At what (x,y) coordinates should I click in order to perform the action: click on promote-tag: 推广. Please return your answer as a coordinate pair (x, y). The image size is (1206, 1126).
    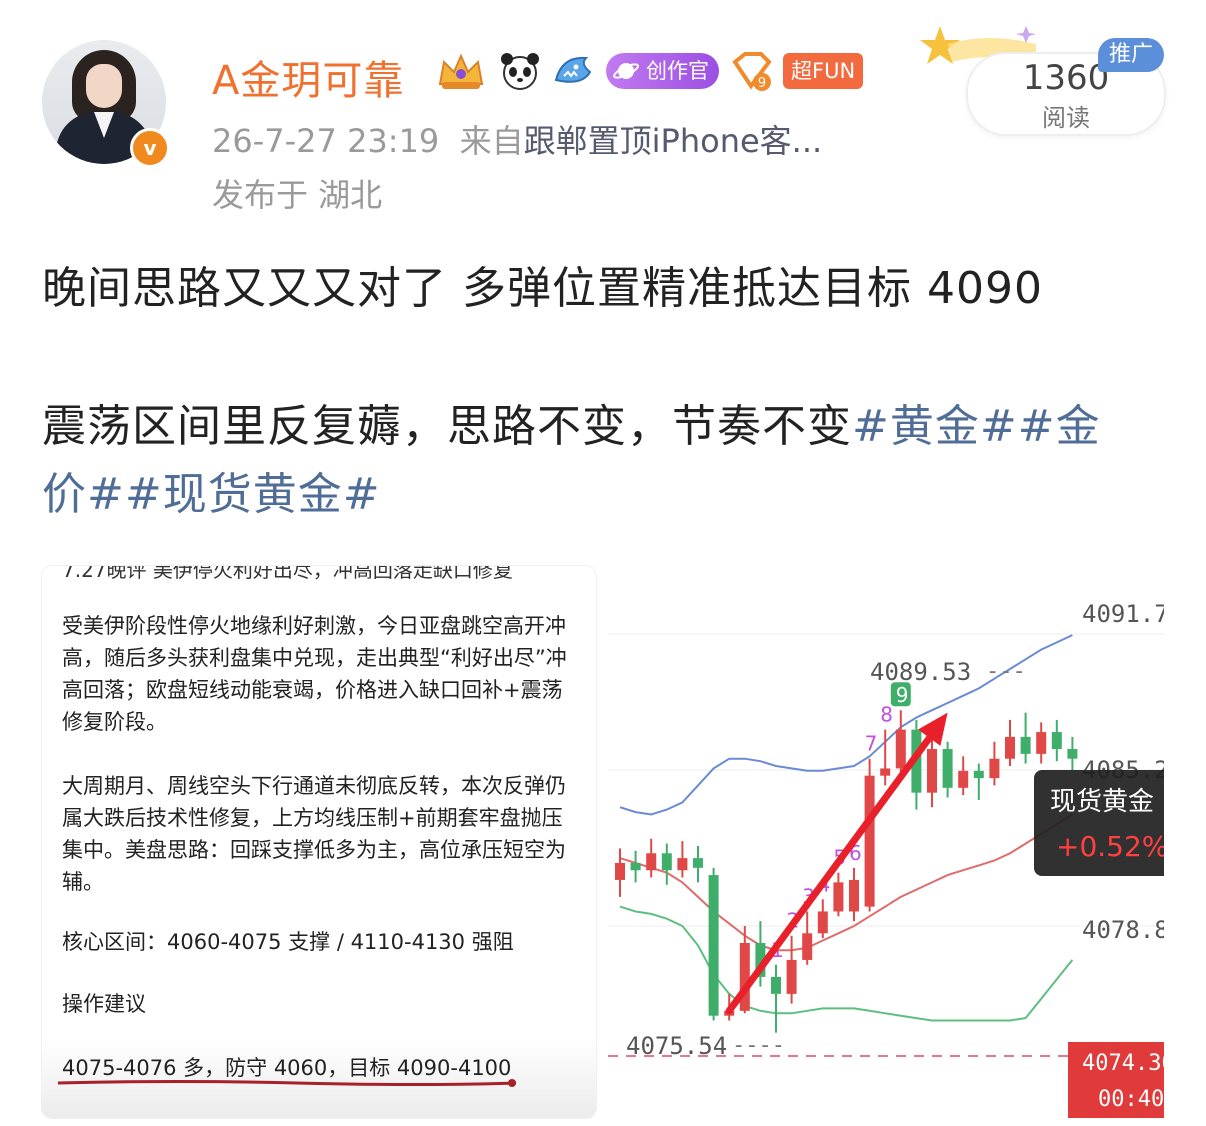
    Looking at the image, I should click on (1131, 55).